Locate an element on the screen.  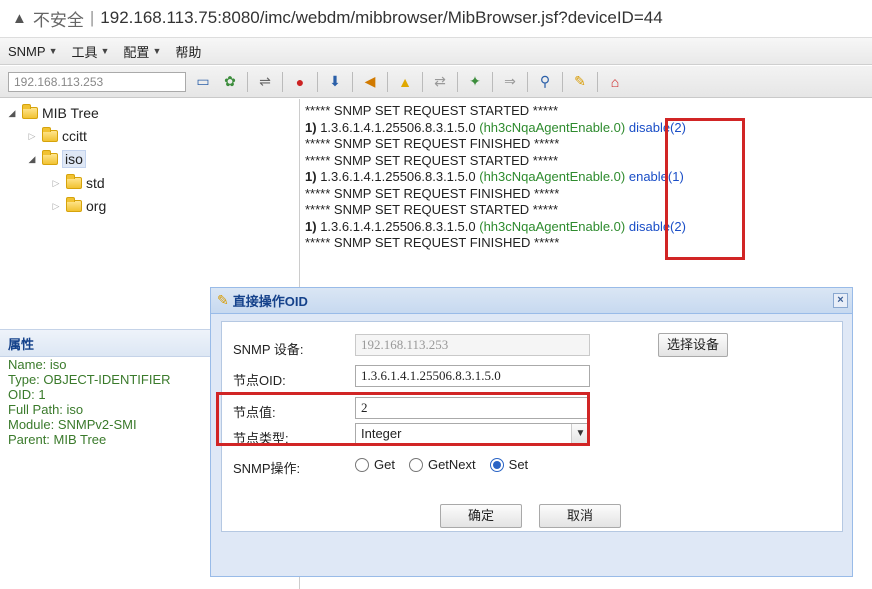
tree-node-label: std is located at coordinates (95, 183).